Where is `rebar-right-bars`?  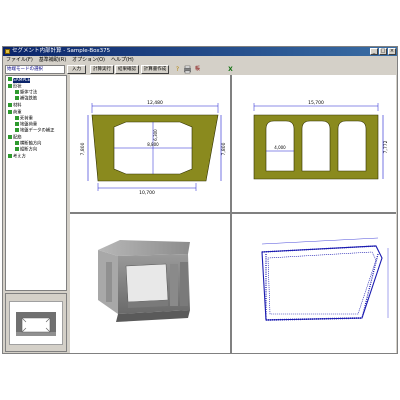
rebar-right-bars is located at coordinates (370, 286).